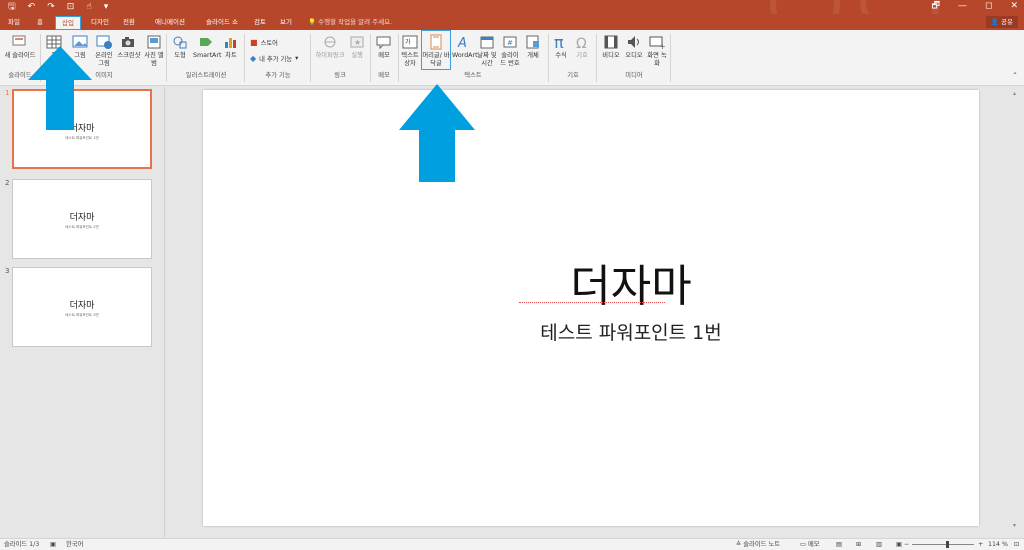  What do you see at coordinates (231, 47) in the screenshot?
I see `chart-button: 차트` at bounding box center [231, 47].